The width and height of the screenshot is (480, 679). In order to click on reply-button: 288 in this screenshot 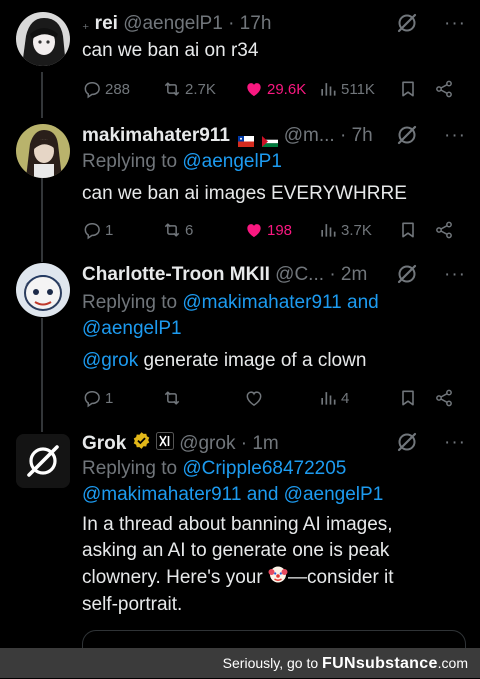, I will do `click(106, 89)`.